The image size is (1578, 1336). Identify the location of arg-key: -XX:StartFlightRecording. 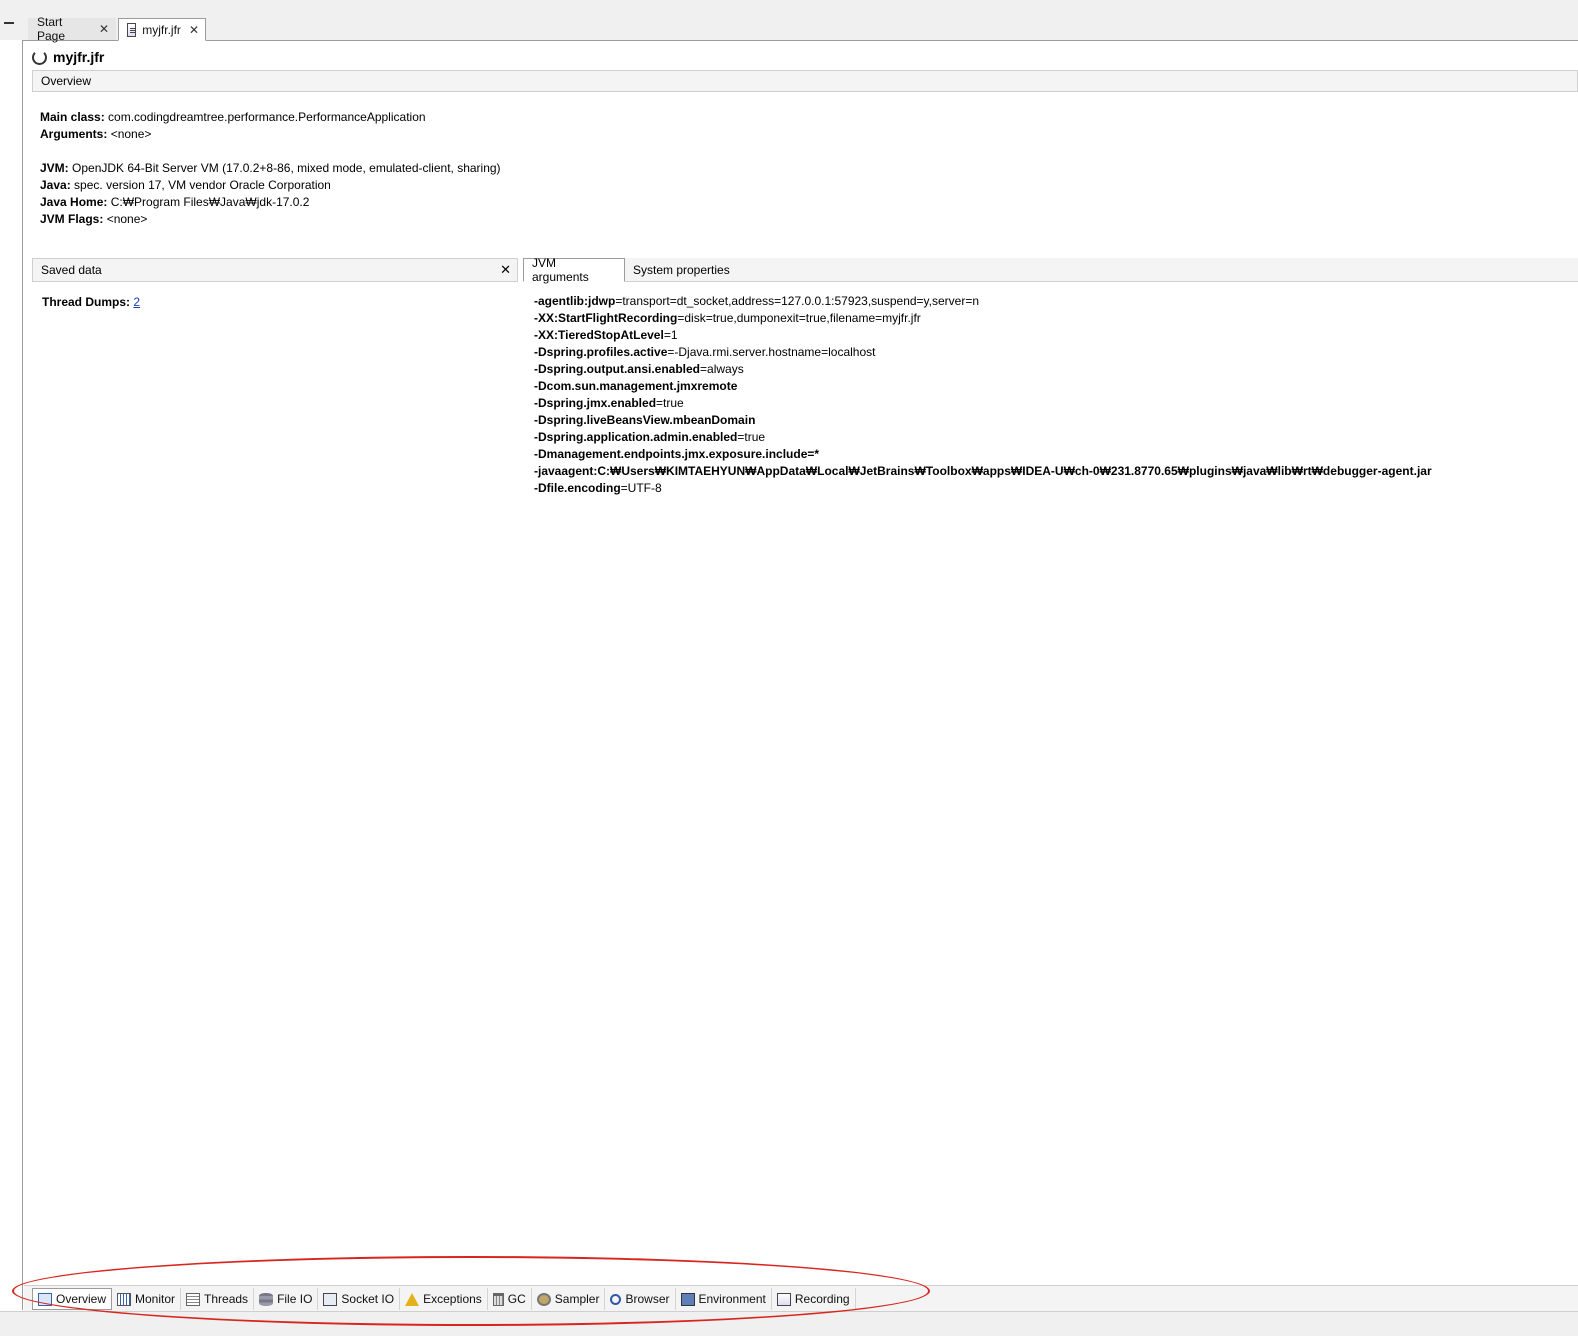
(606, 318).